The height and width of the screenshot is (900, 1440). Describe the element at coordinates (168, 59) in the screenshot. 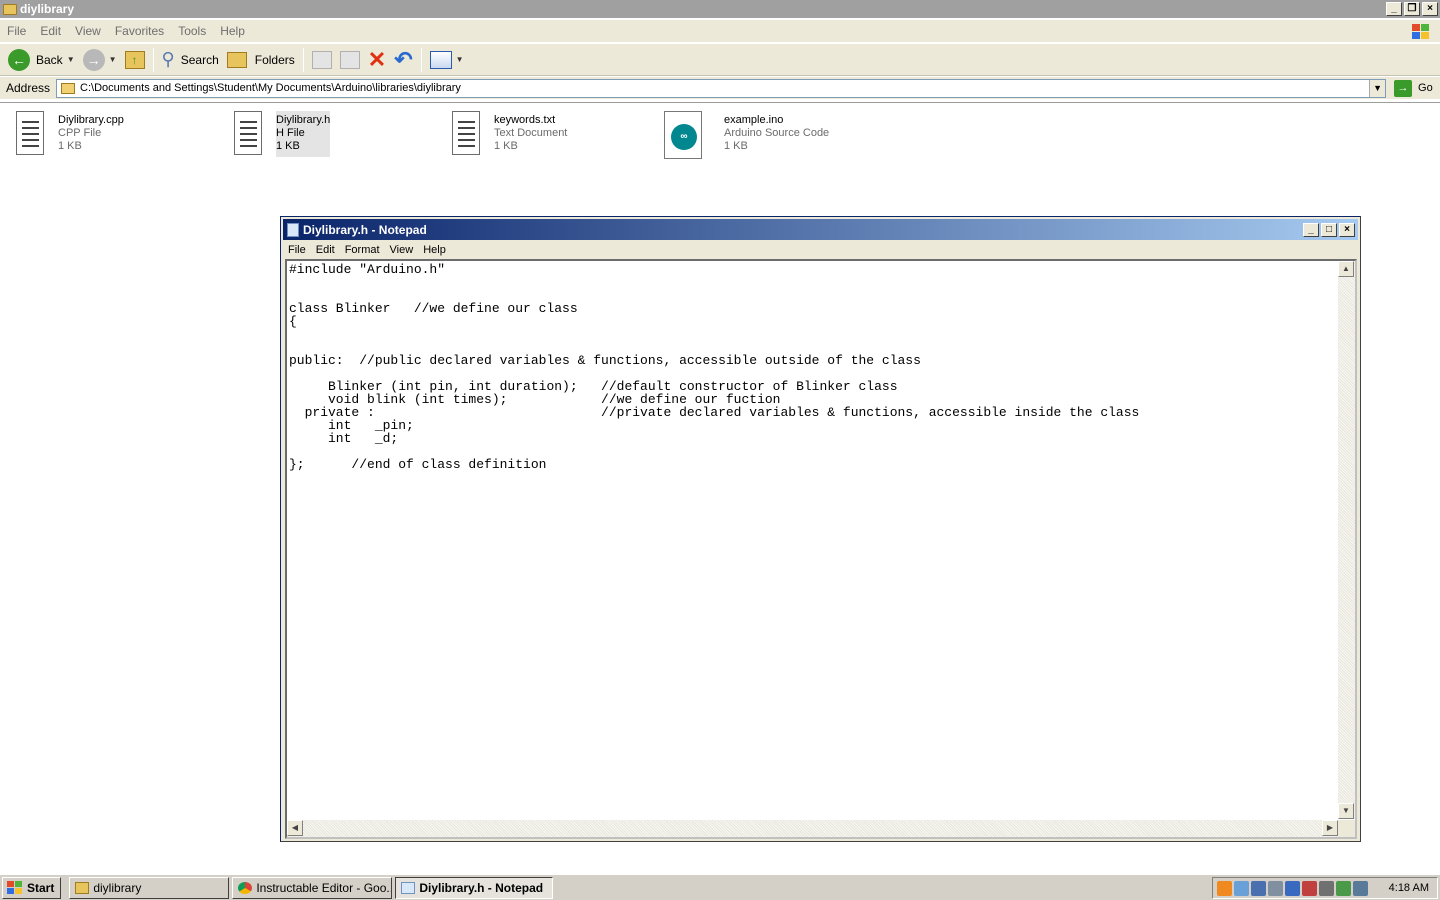

I see `search-icon: ⚲` at that location.